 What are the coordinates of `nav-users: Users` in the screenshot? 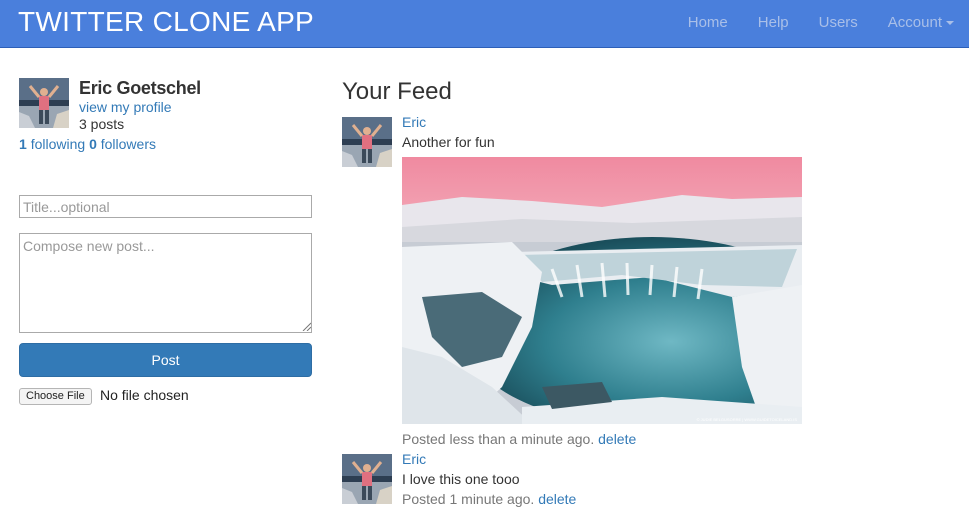 It's located at (838, 24).